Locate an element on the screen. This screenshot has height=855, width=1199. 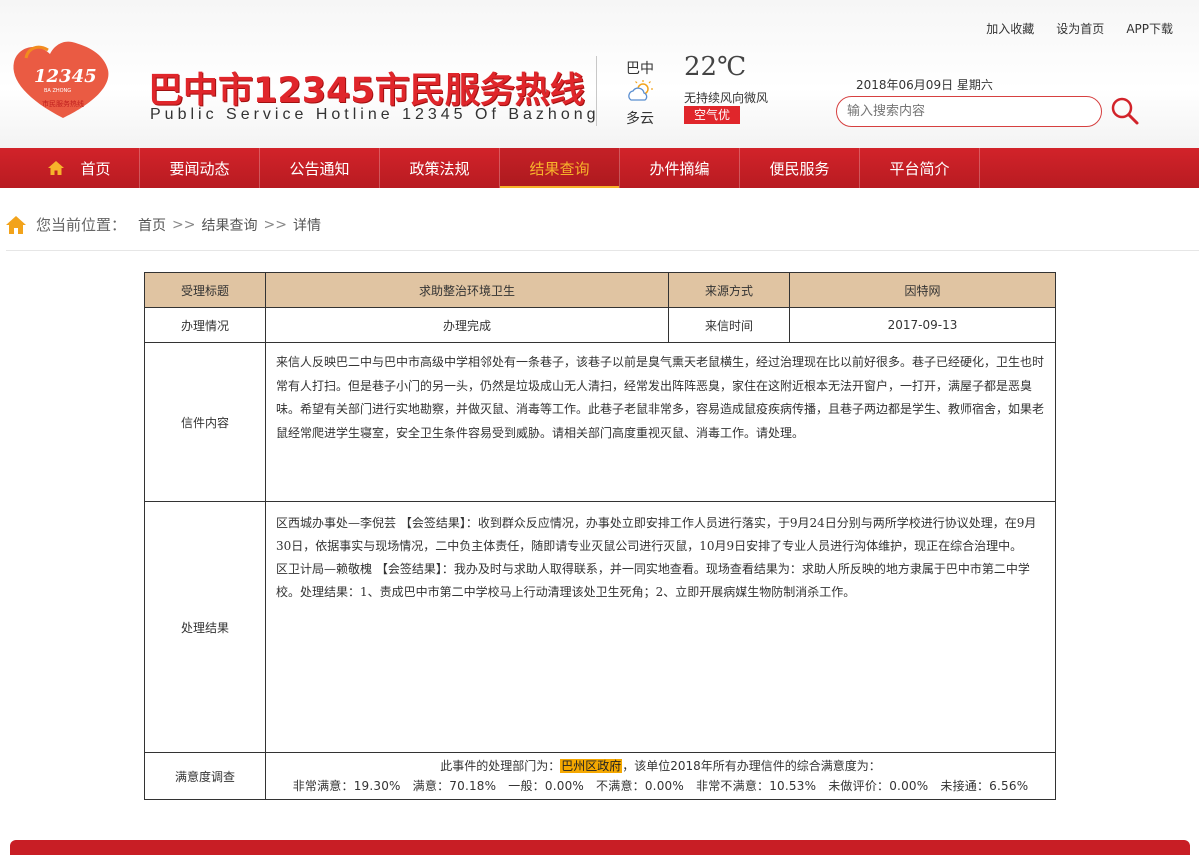
nav-services: 便民服务 is located at coordinates (800, 168).